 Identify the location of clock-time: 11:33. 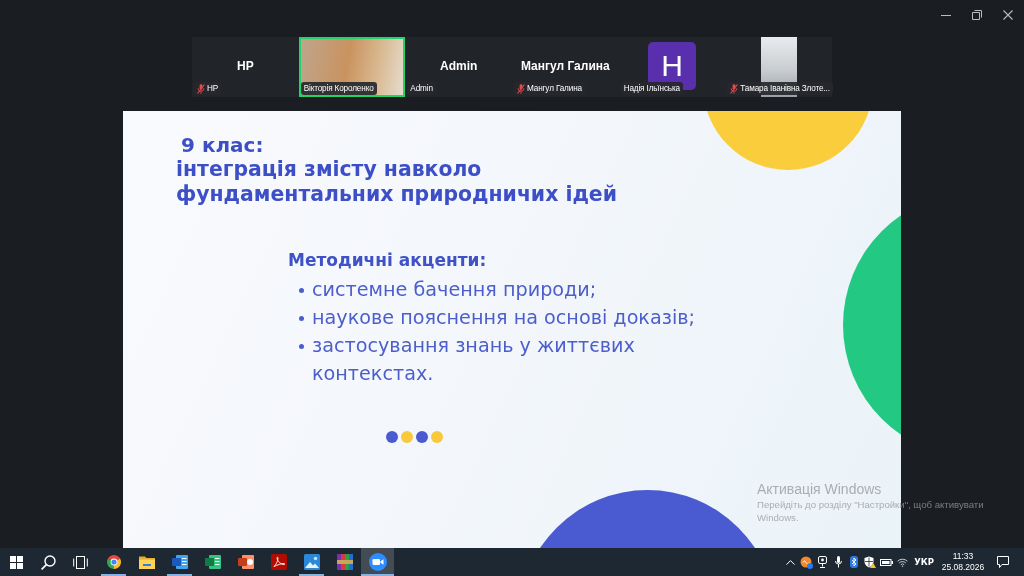
(963, 556).